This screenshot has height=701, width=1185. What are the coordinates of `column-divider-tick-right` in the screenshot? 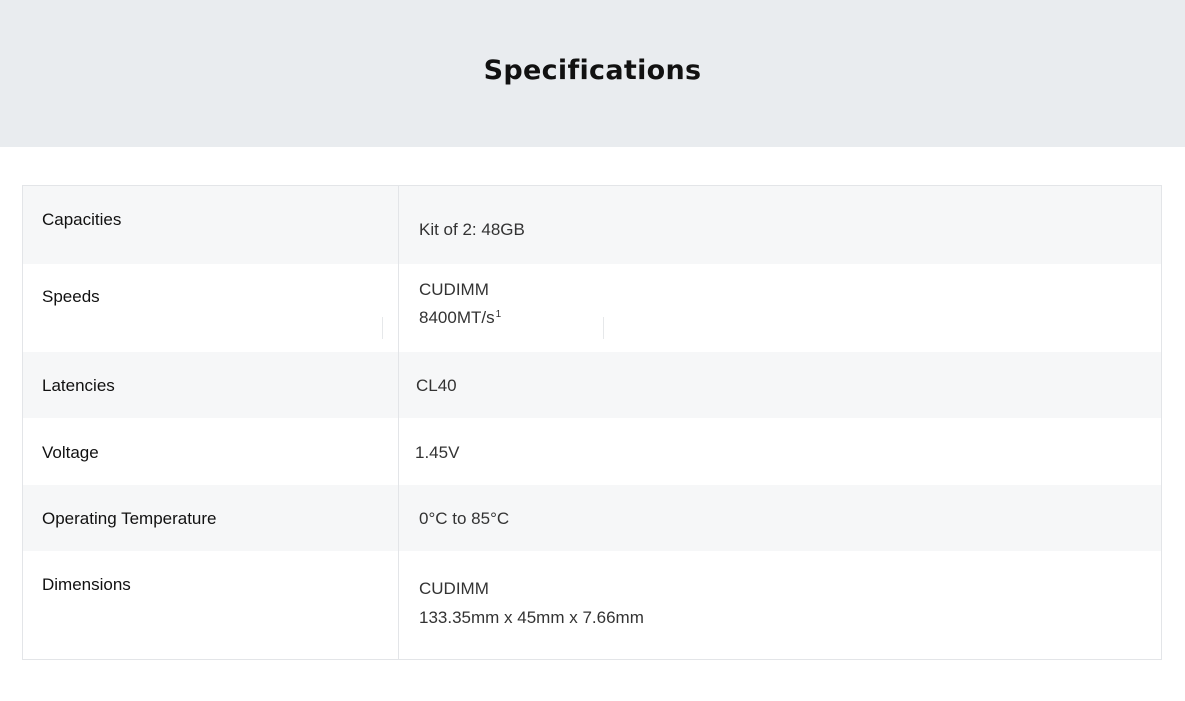 It's located at (603, 328).